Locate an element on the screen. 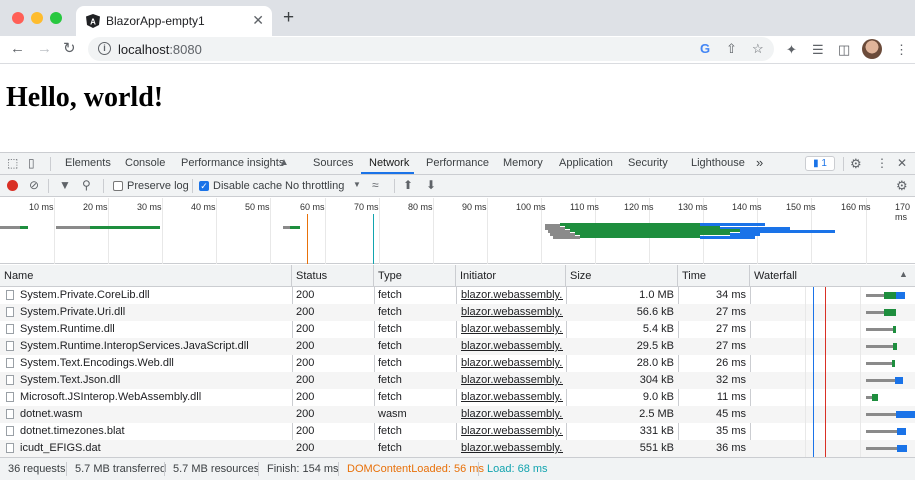 The width and height of the screenshot is (915, 480). search-icon: ⚲ is located at coordinates (86, 185).